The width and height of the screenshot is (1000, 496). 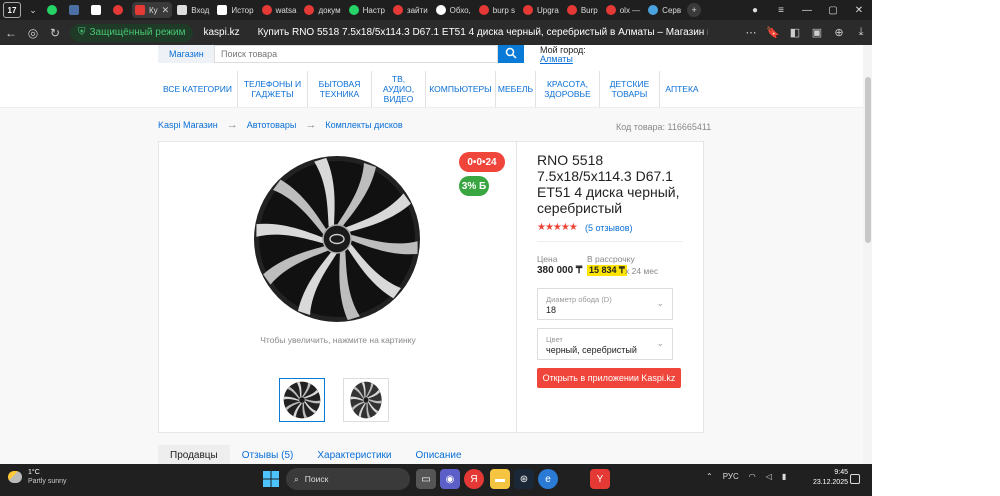 I want to click on teams-icon: ◉, so click(x=450, y=479).